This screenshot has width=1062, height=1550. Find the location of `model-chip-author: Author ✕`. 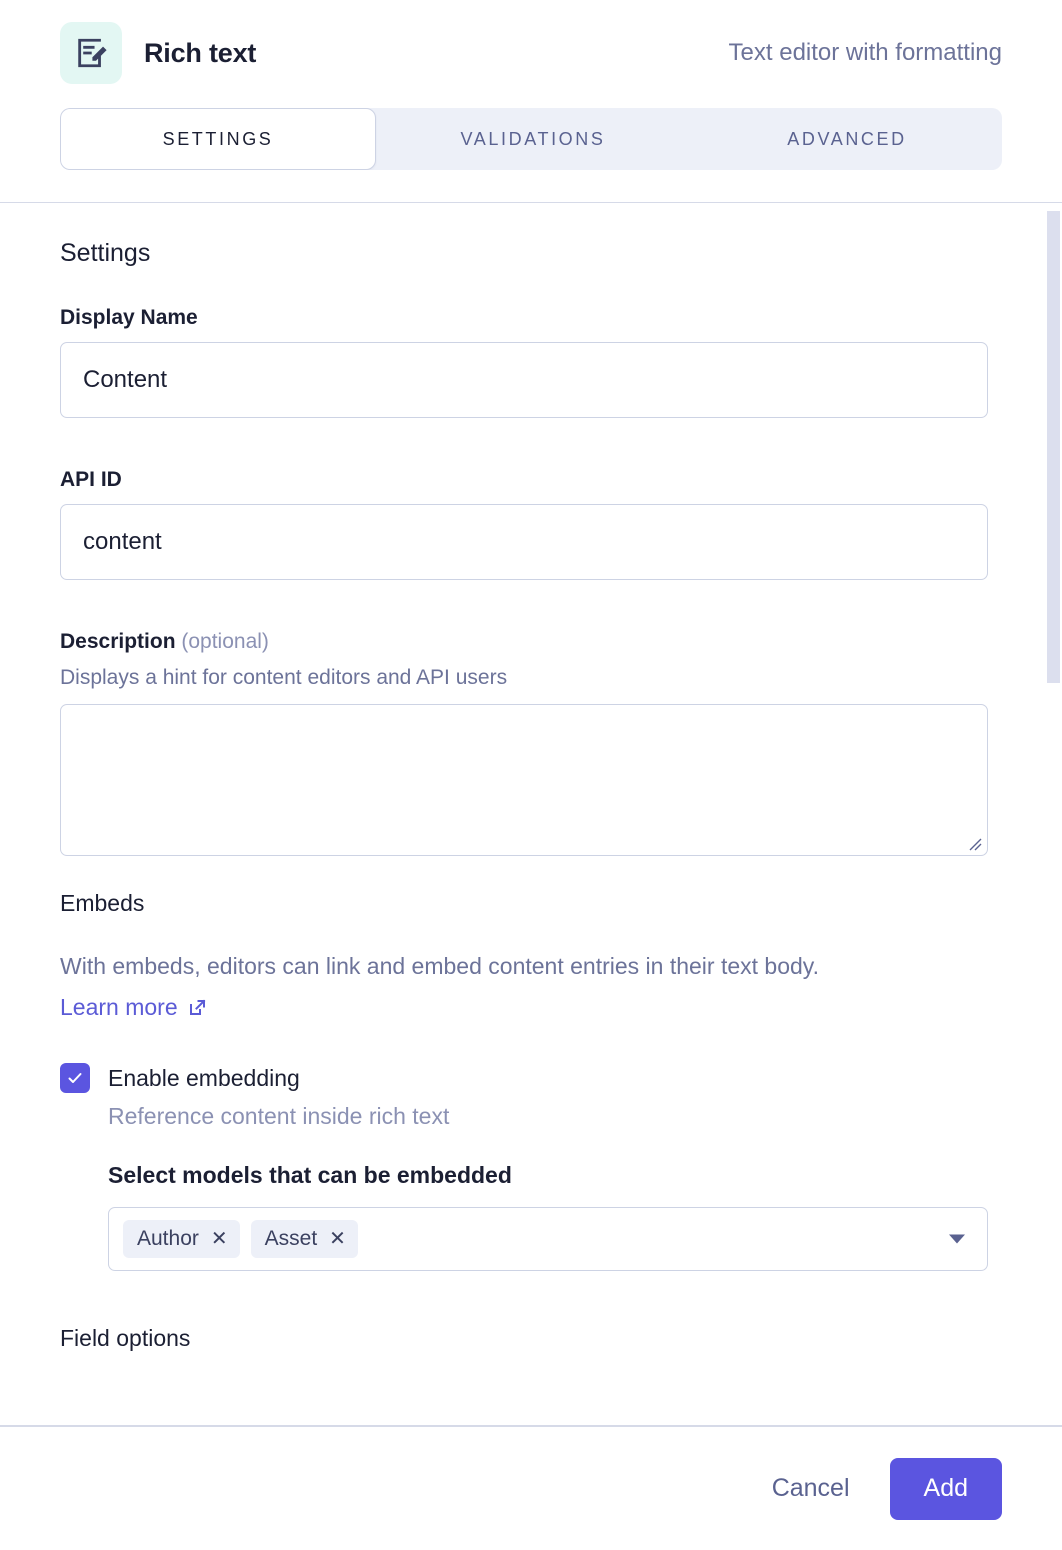

model-chip-author: Author ✕ is located at coordinates (181, 1239).